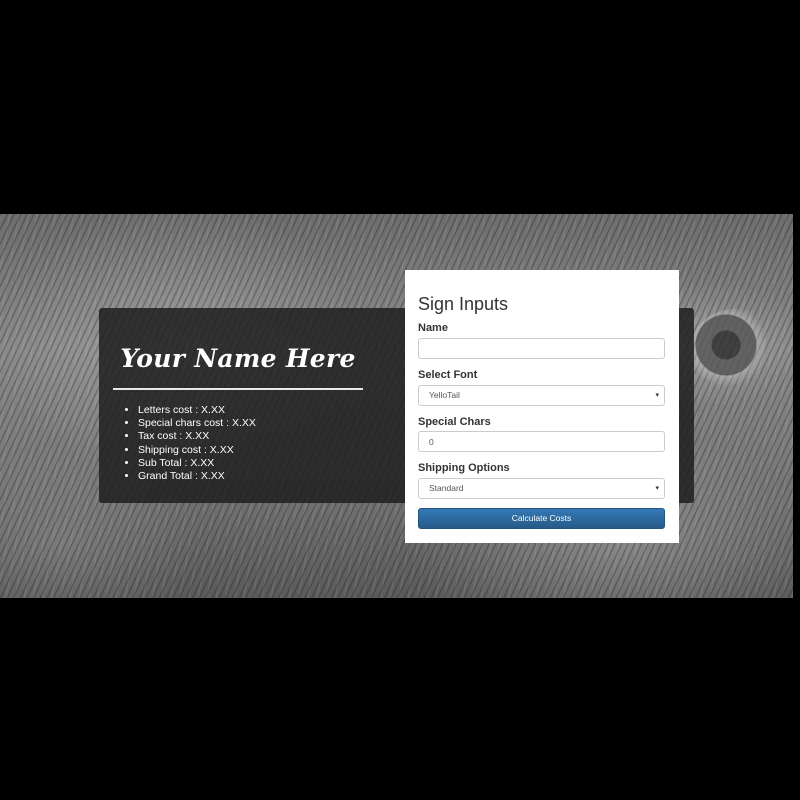 The width and height of the screenshot is (800, 800). I want to click on sign-preview-text: Your Name Here, so click(238, 358).